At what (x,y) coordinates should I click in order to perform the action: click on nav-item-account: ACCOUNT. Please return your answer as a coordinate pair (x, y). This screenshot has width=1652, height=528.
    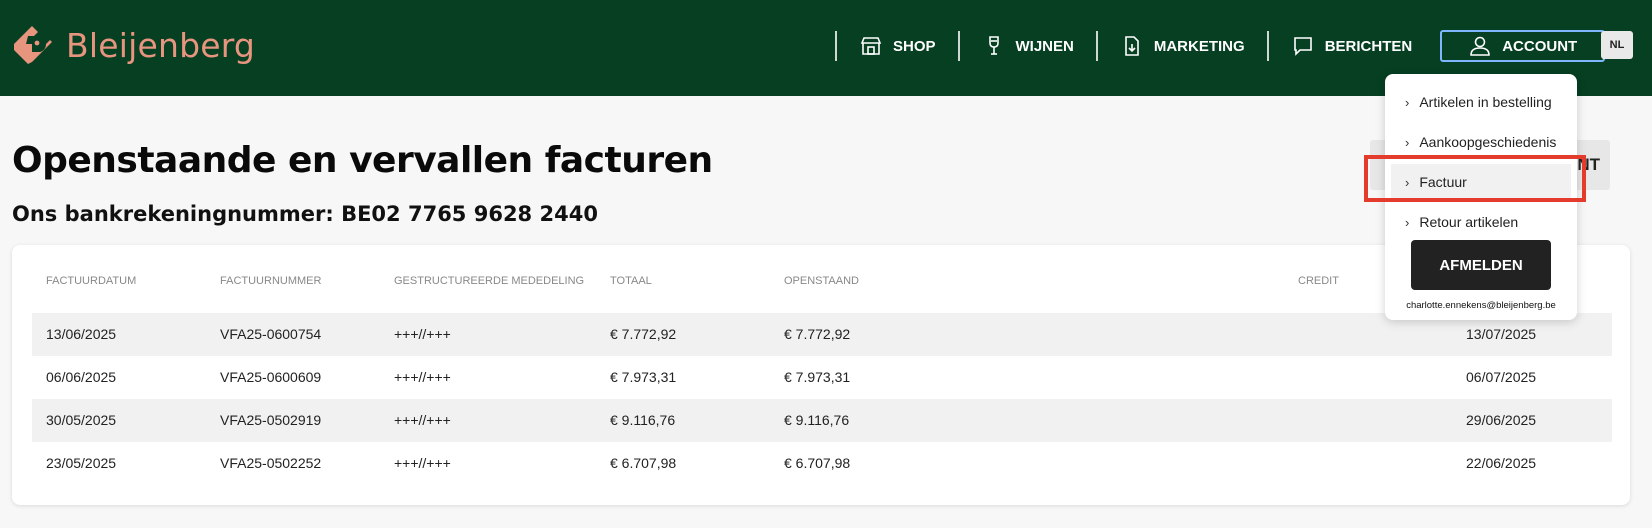
    Looking at the image, I should click on (1523, 46).